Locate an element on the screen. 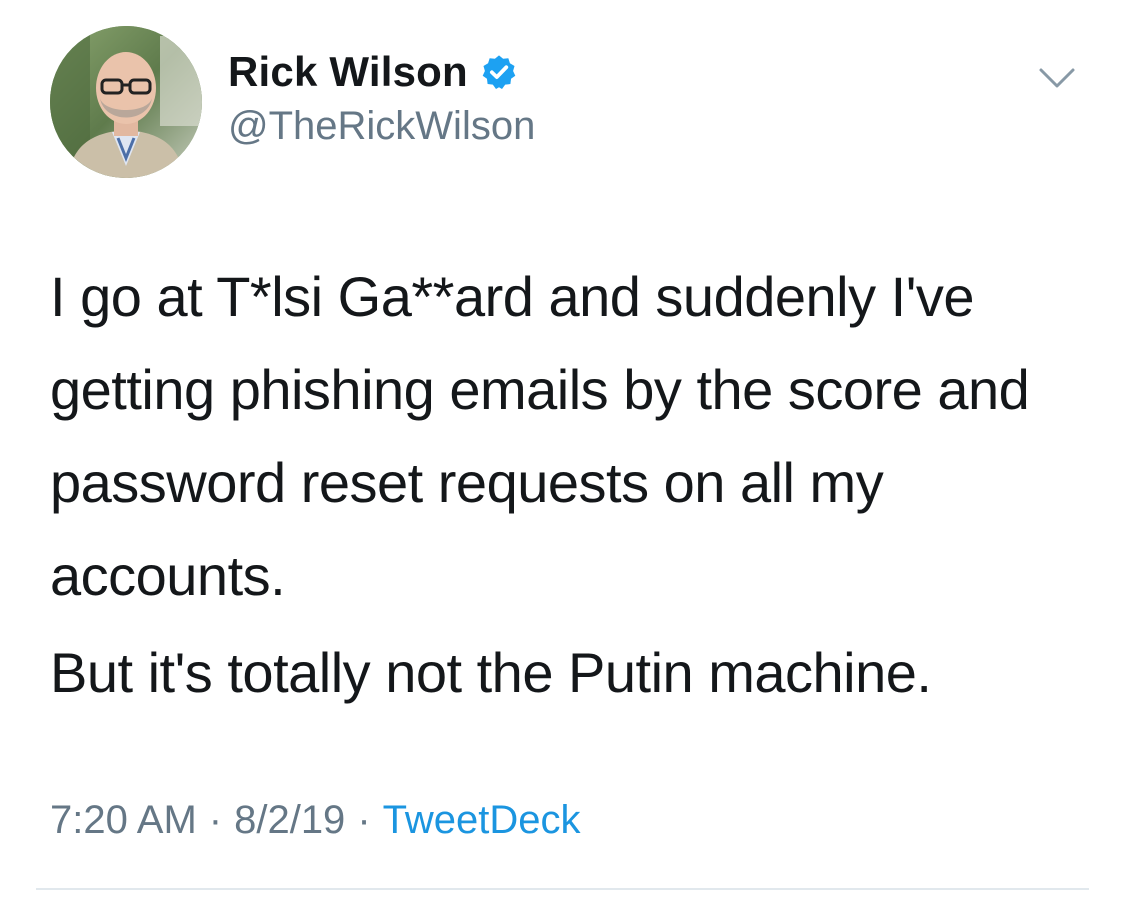 The image size is (1125, 901). avatar is located at coordinates (126, 102).